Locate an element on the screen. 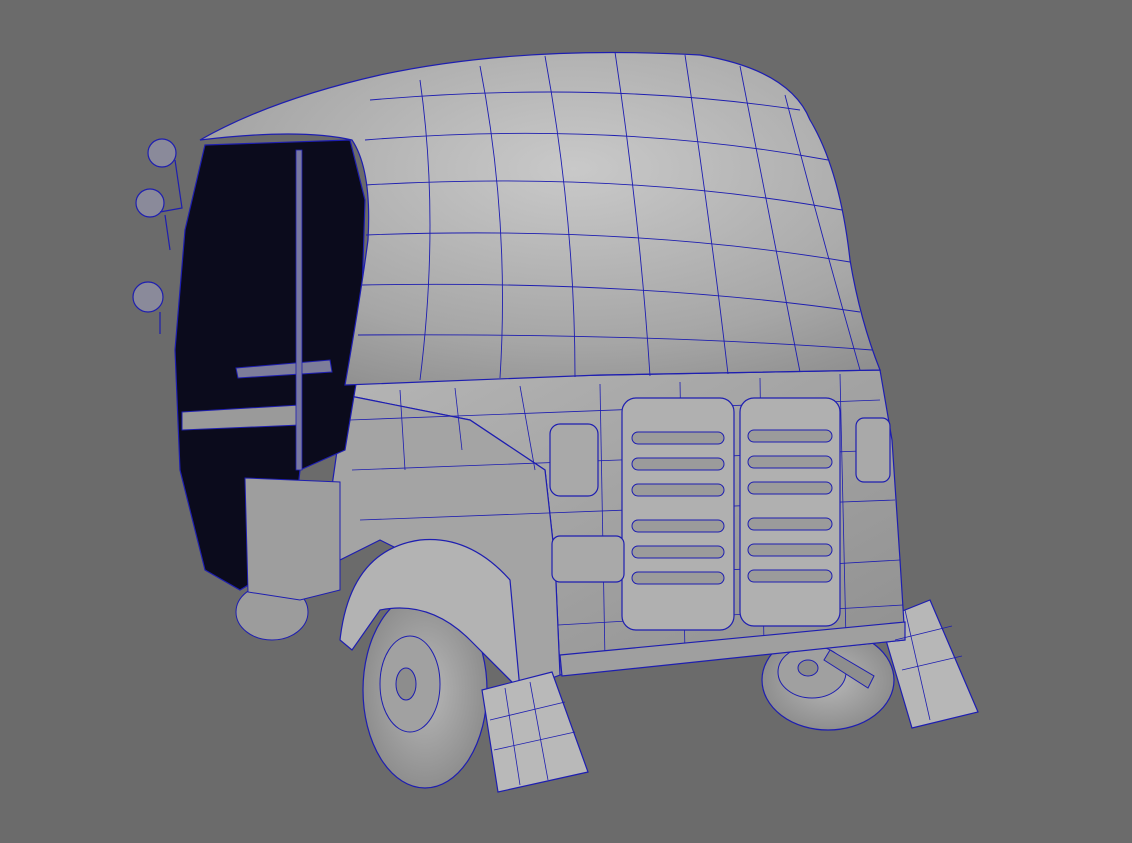  license-plate-light is located at coordinates (588, 559).